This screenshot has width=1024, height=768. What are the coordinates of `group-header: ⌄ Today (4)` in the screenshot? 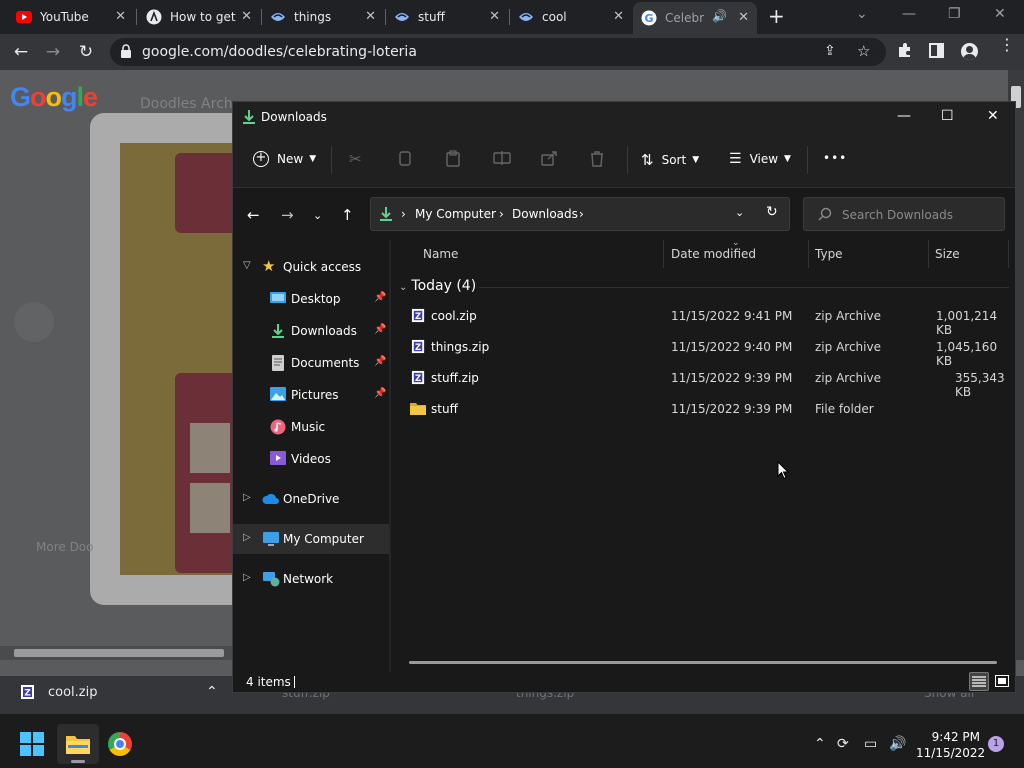 It's located at (704, 286).